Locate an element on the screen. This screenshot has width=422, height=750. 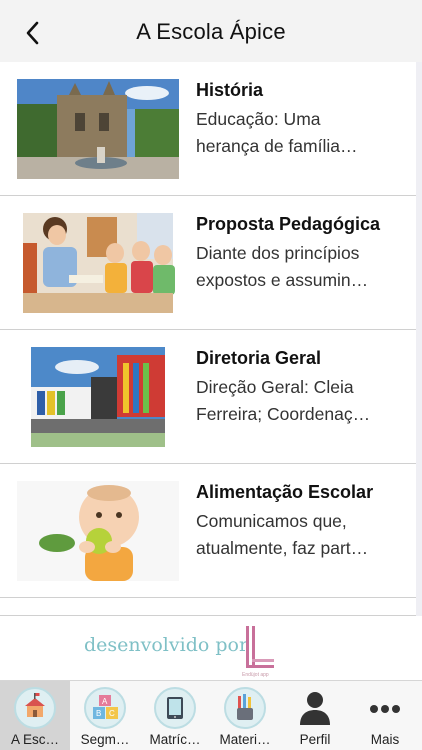
tab-label: Mais is located at coordinates (385, 739).